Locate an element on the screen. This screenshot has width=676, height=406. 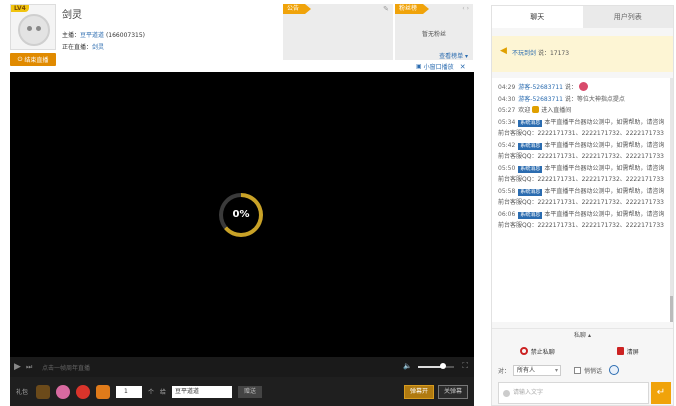
level-badge: LV4 is located at coordinates (20, 8).